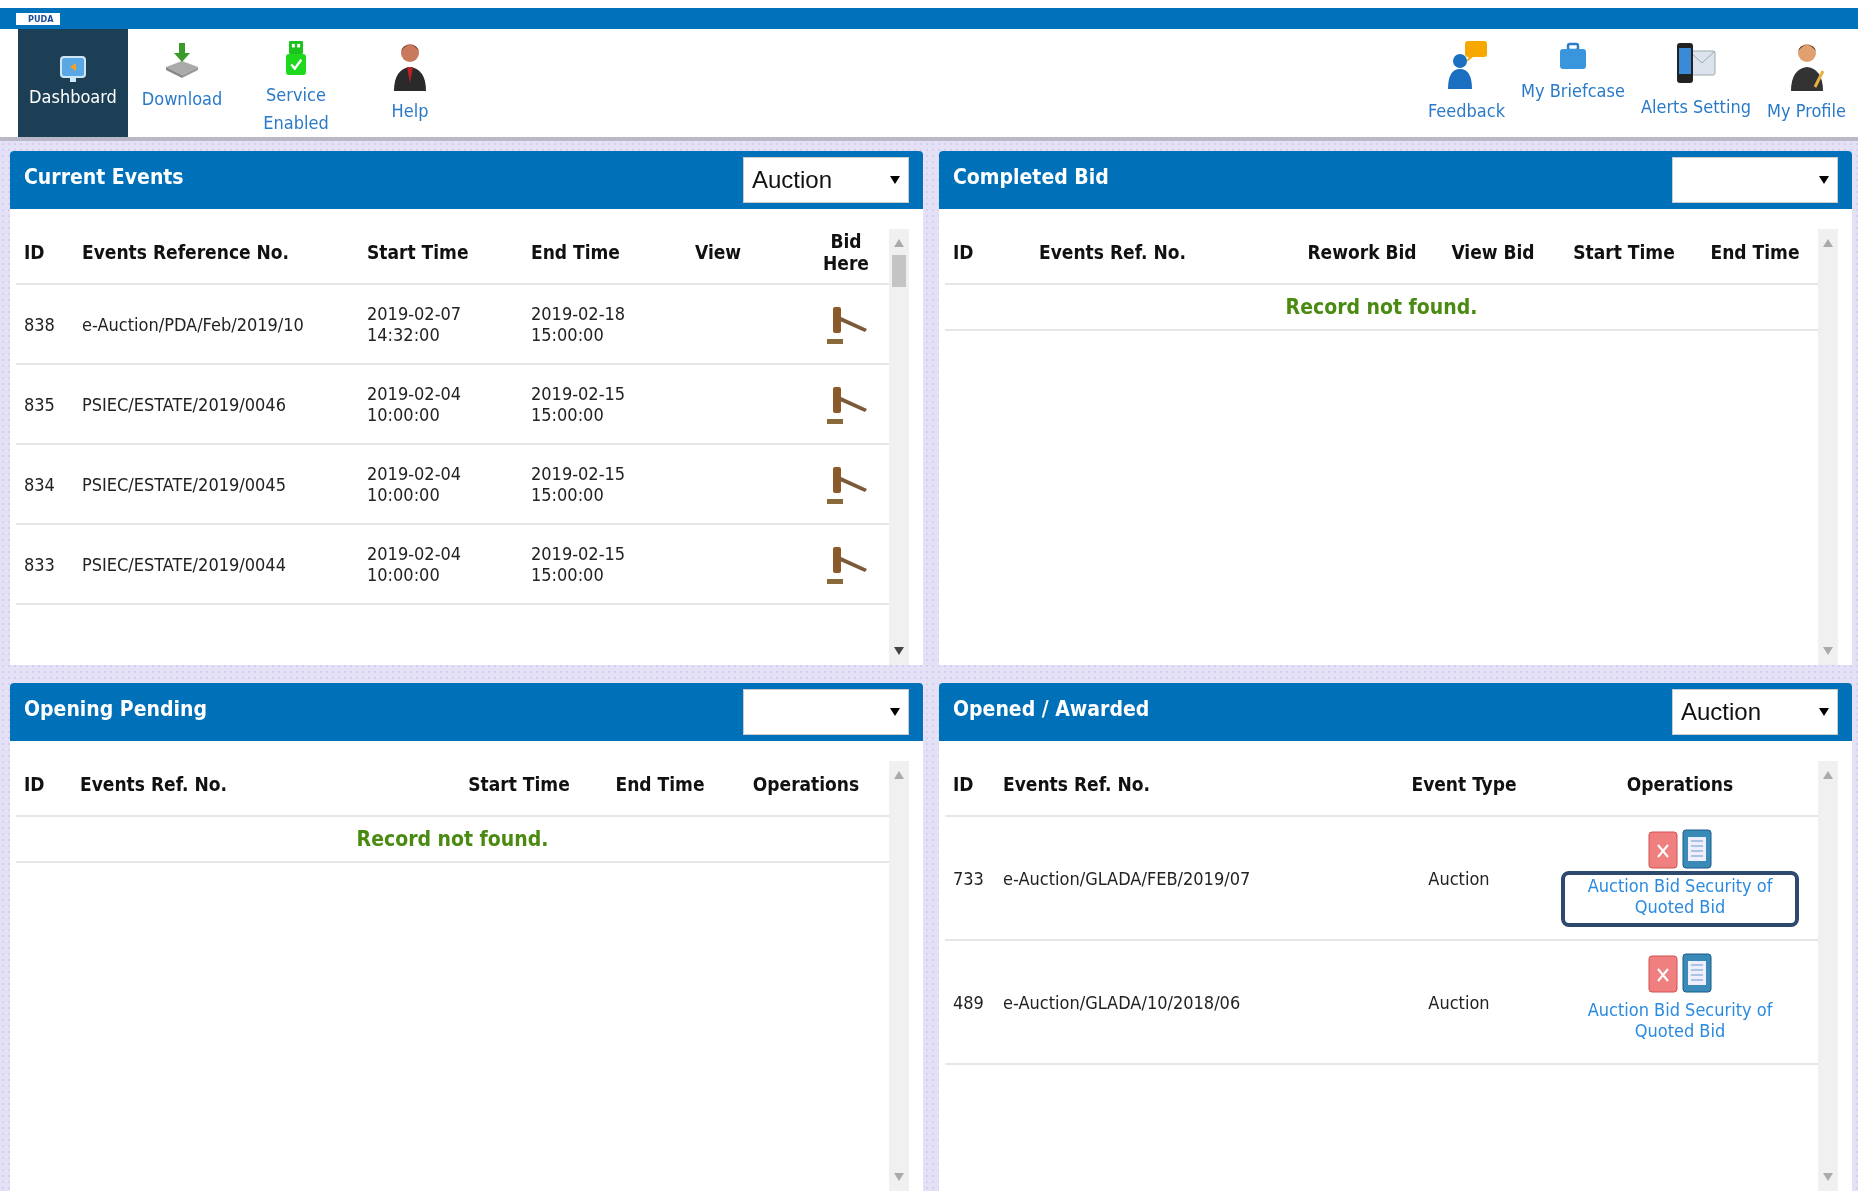 This screenshot has width=1858, height=1191. What do you see at coordinates (969, 878) in the screenshot?
I see `table-cell-text: 733` at bounding box center [969, 878].